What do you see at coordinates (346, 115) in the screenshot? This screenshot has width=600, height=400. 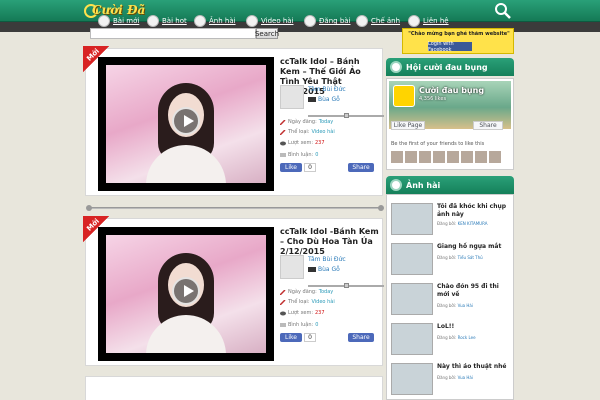 I see `rank-progress-knob` at bounding box center [346, 115].